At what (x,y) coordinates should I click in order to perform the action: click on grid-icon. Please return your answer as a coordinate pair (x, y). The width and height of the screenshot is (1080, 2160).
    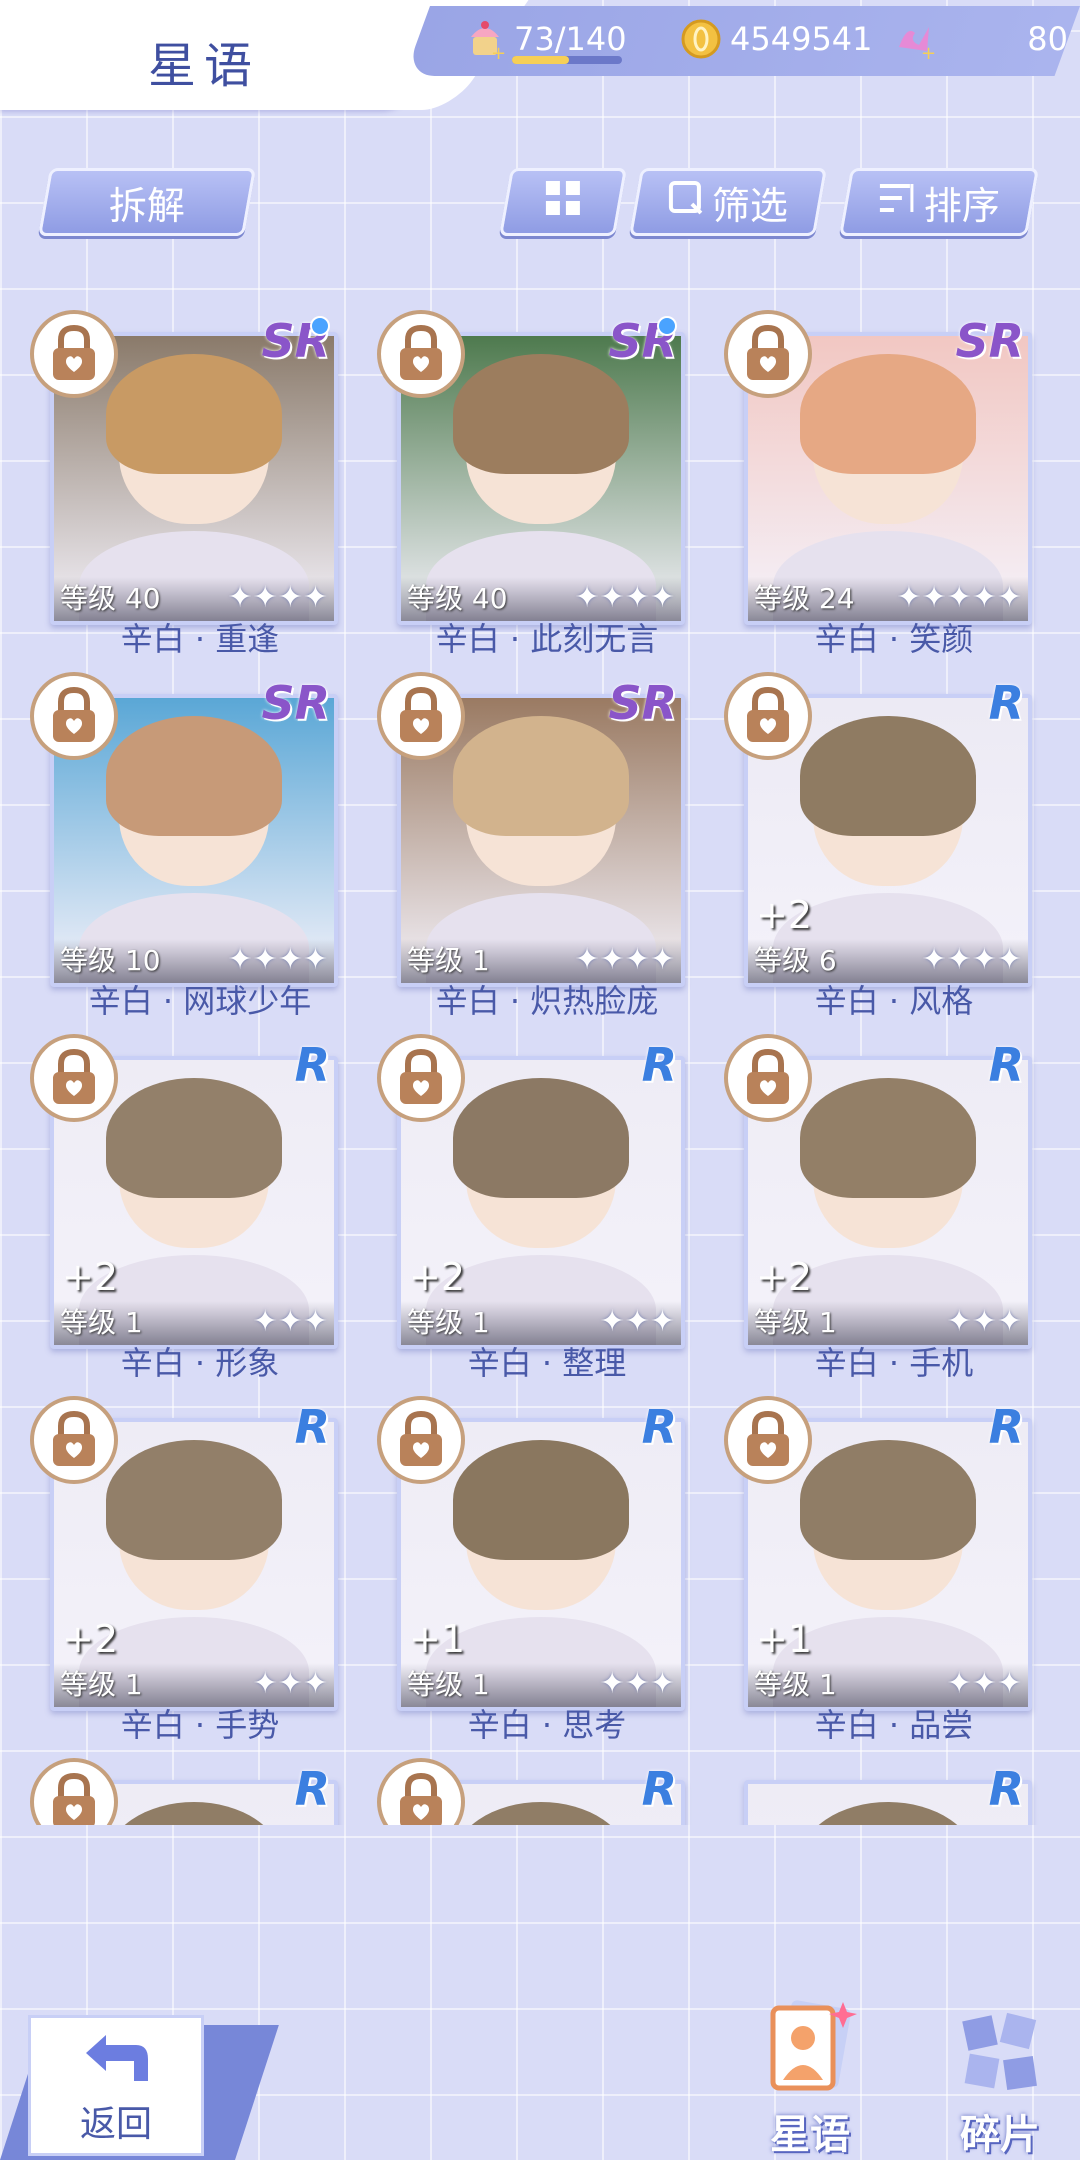
    Looking at the image, I should click on (563, 202).